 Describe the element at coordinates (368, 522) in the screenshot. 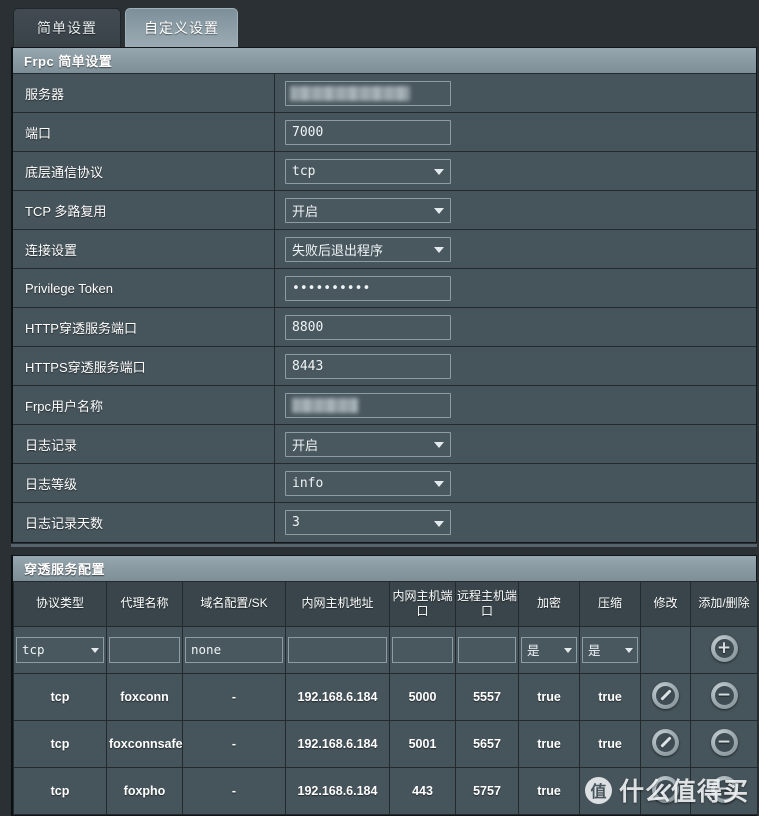

I see `log-days-select: 3` at that location.